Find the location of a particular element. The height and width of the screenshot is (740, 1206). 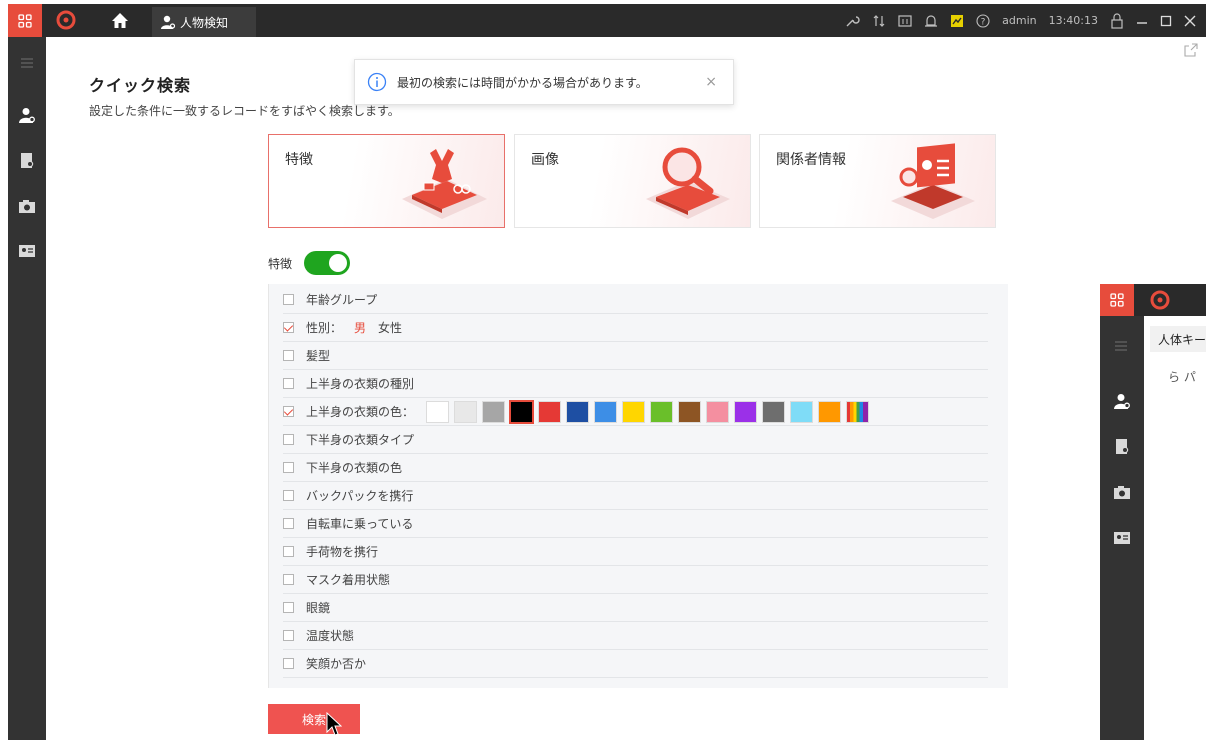

criteria-row-smile: 笑顔か否か is located at coordinates (635, 664).